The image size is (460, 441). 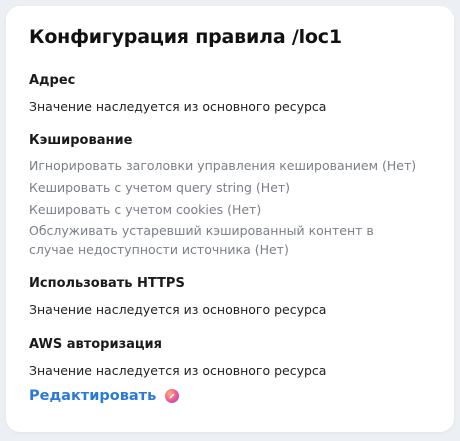 I want to click on caching-item-cookies: Кешировать с учетом cookies (Нет), so click(x=145, y=209).